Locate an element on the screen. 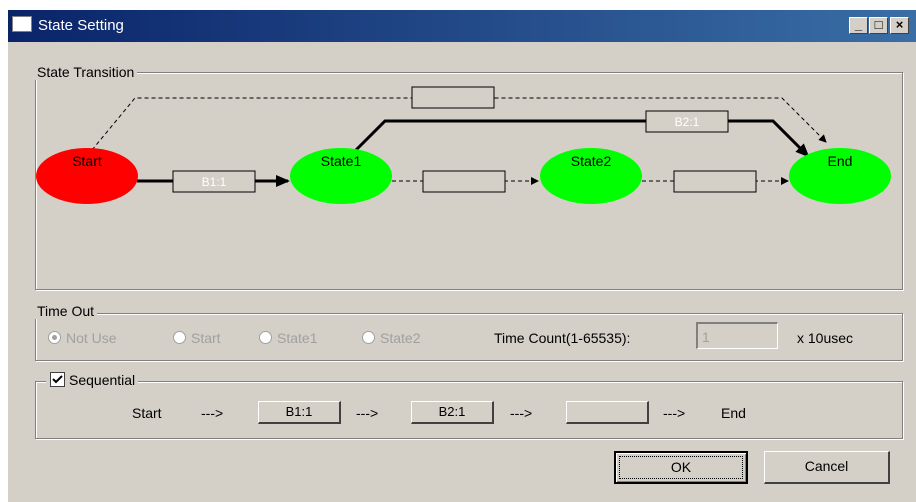 This screenshot has width=916, height=502. state-label-start: Start is located at coordinates (87, 161).